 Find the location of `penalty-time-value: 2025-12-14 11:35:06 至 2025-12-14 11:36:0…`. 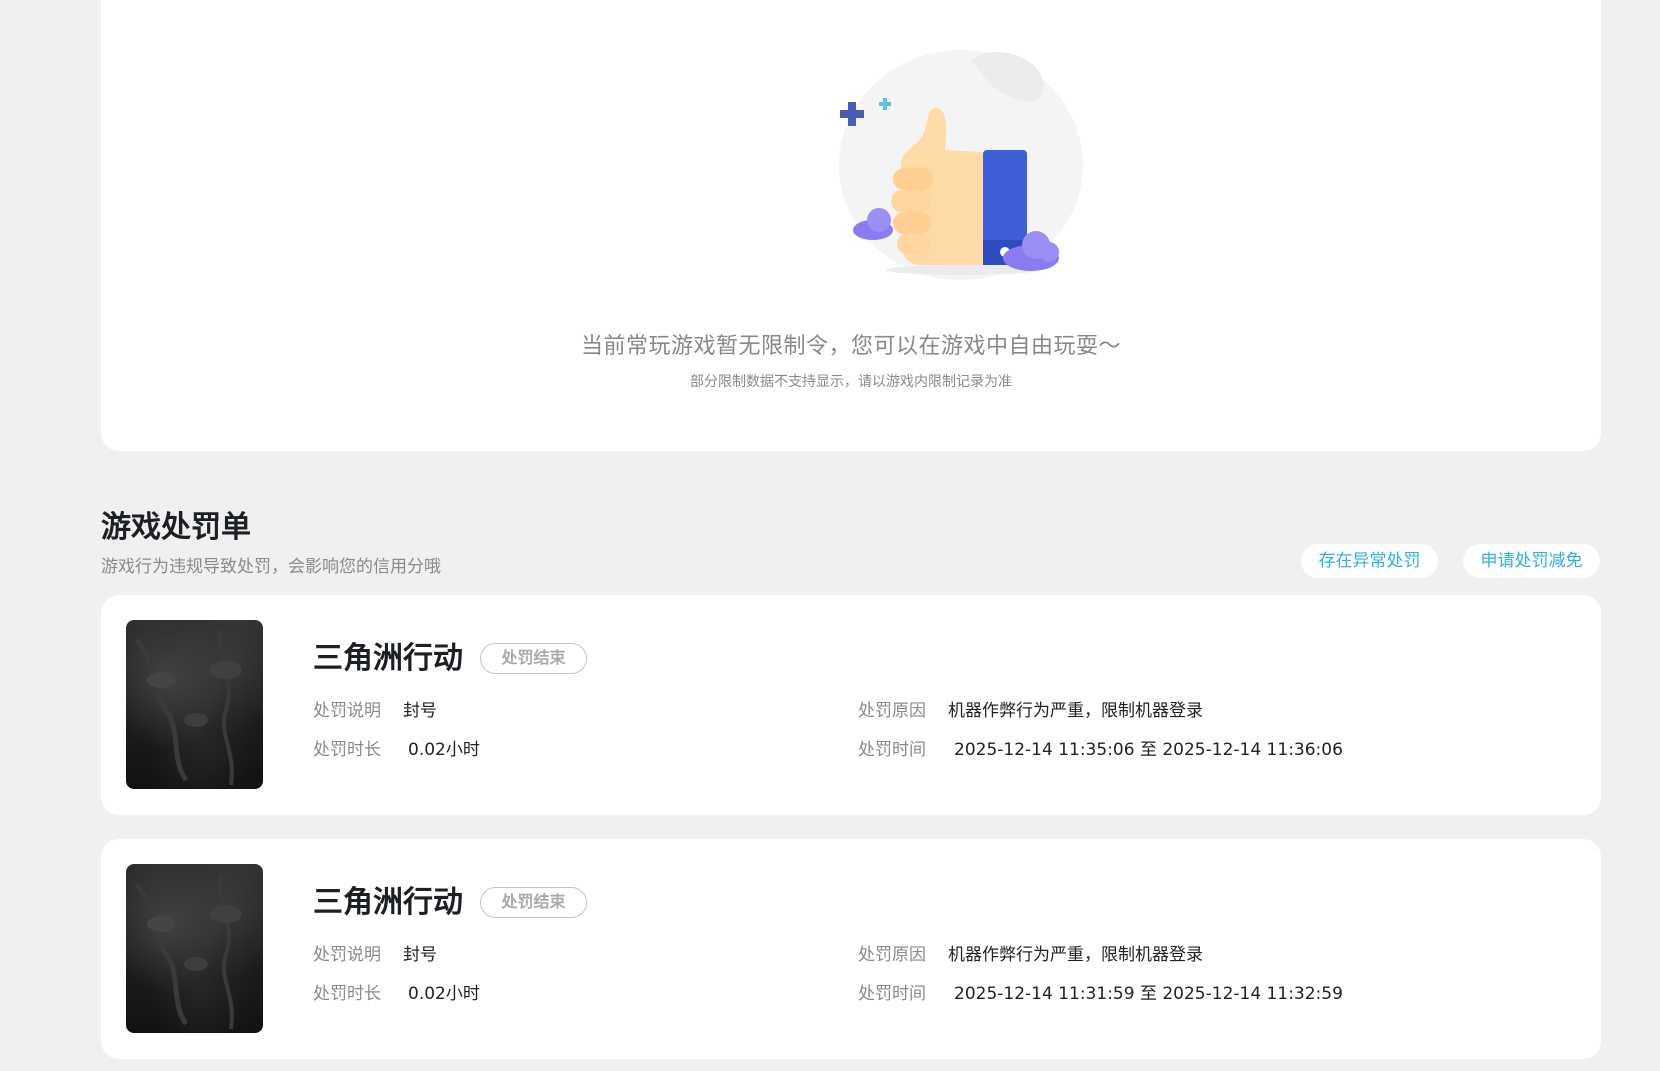

penalty-time-value: 2025-12-14 11:35:06 至 2025-12-14 11:36:0… is located at coordinates (1148, 750).